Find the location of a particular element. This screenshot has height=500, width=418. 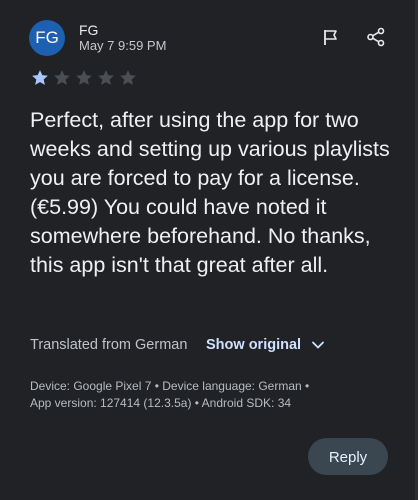

show-original-button: Show original is located at coordinates (265, 345).